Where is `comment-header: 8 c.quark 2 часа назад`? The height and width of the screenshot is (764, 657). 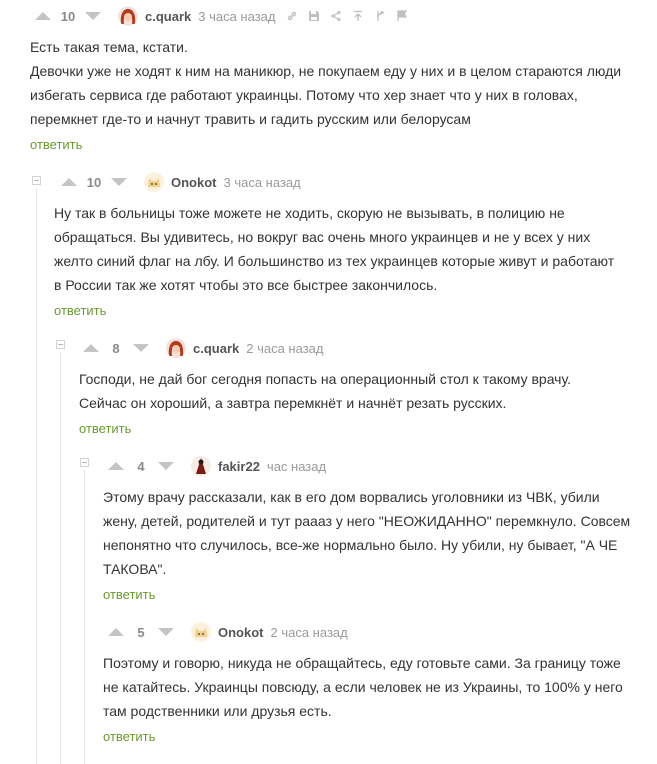
comment-header: 8 c.quark 2 часа назад is located at coordinates (199, 348).